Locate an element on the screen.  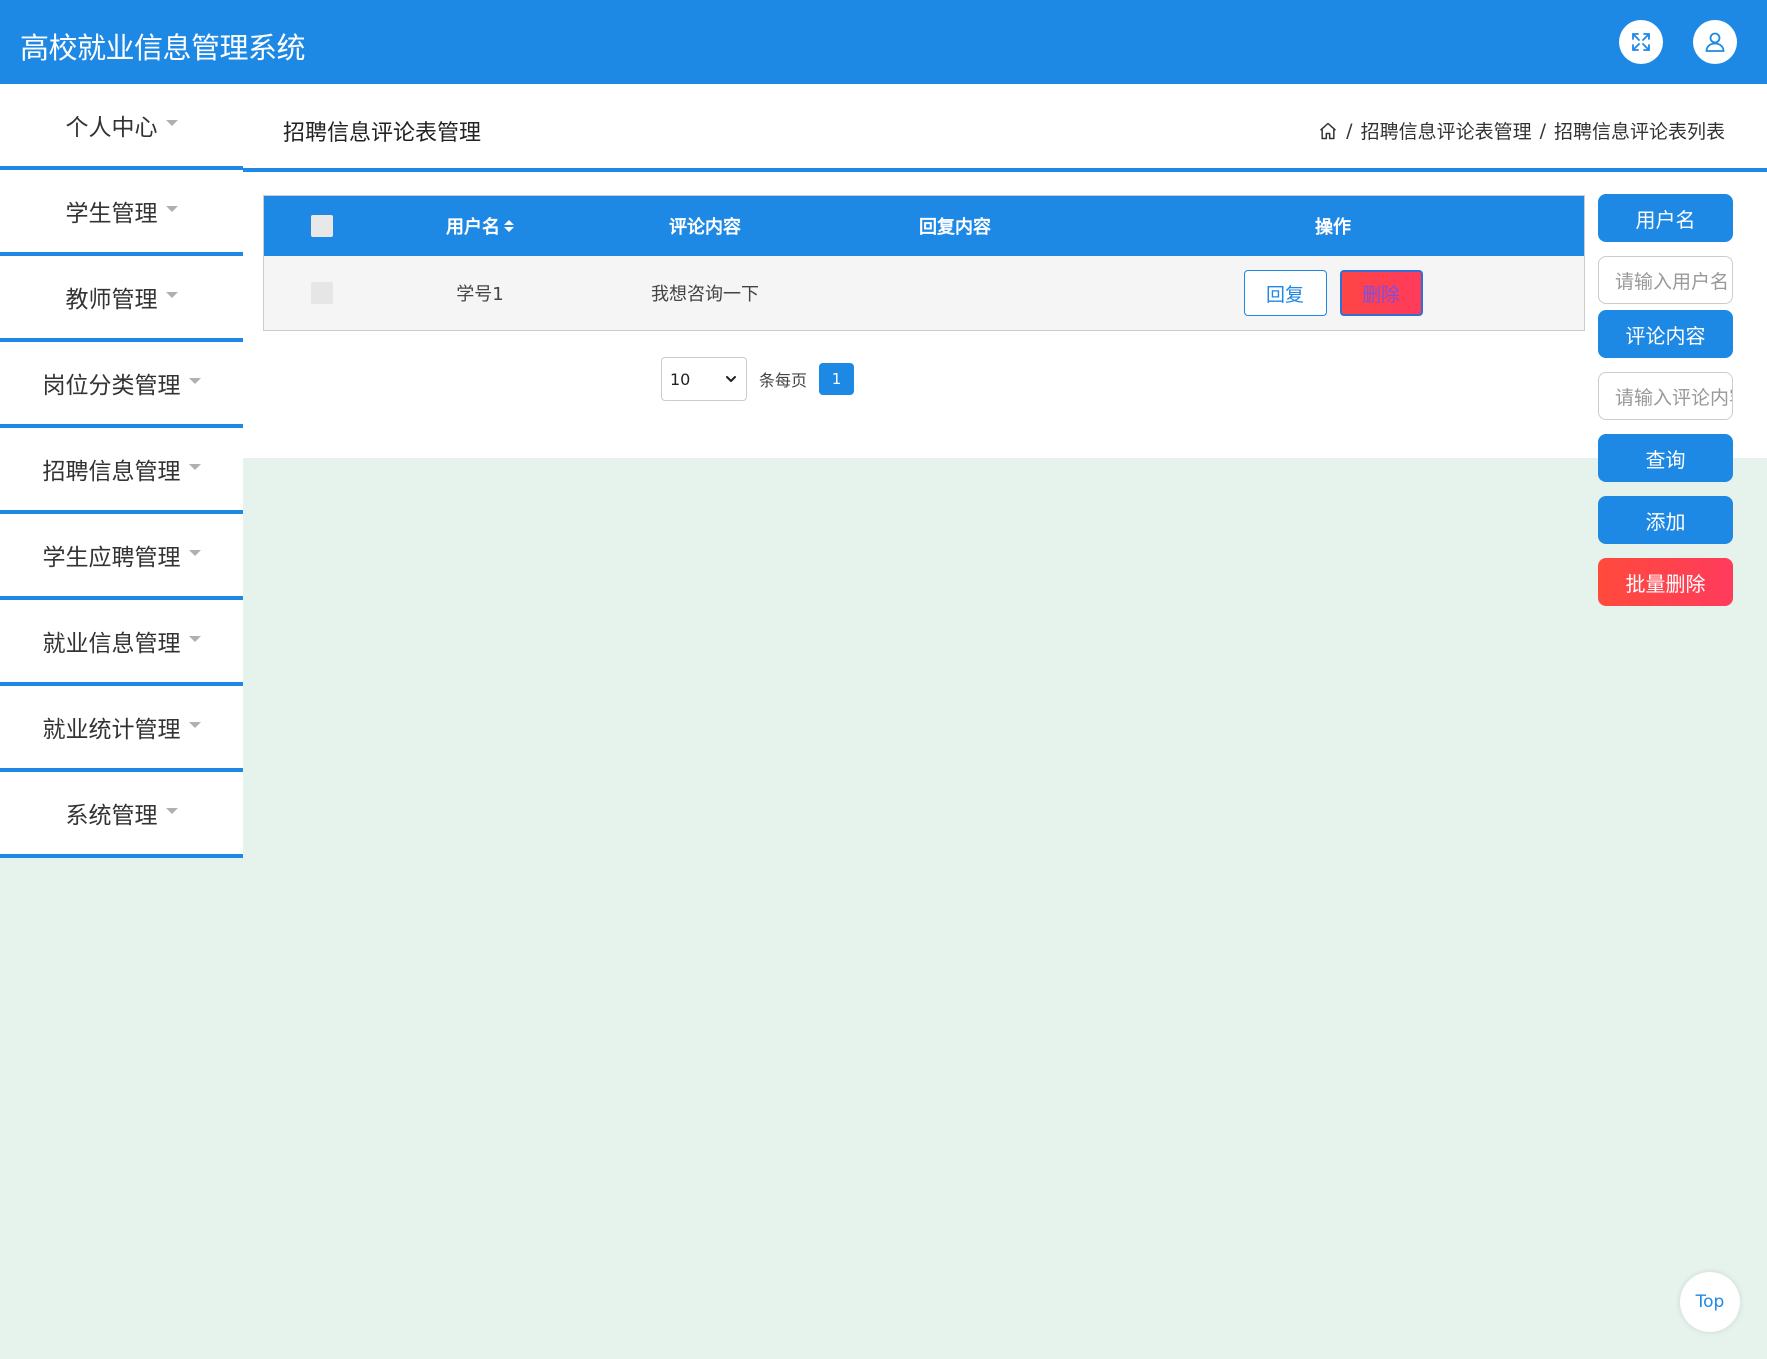
sidebar-item-label: 招聘信息管理 is located at coordinates (111, 472).